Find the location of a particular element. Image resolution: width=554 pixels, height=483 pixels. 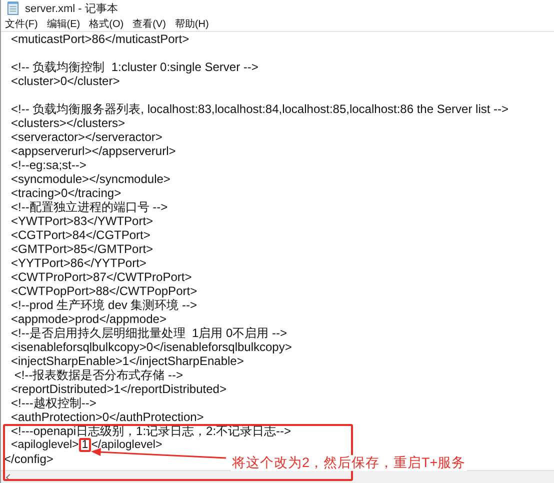

code-line: </config> is located at coordinates (29, 459).